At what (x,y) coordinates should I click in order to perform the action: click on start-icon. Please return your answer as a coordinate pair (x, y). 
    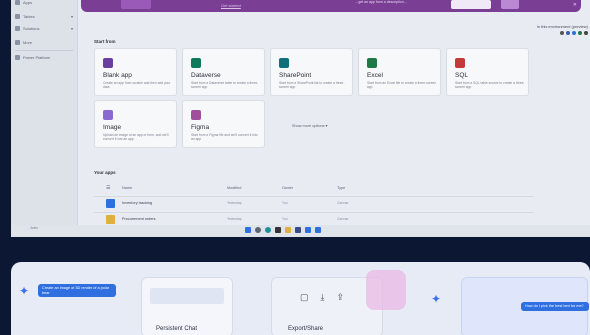
    Looking at the image, I should click on (248, 230).